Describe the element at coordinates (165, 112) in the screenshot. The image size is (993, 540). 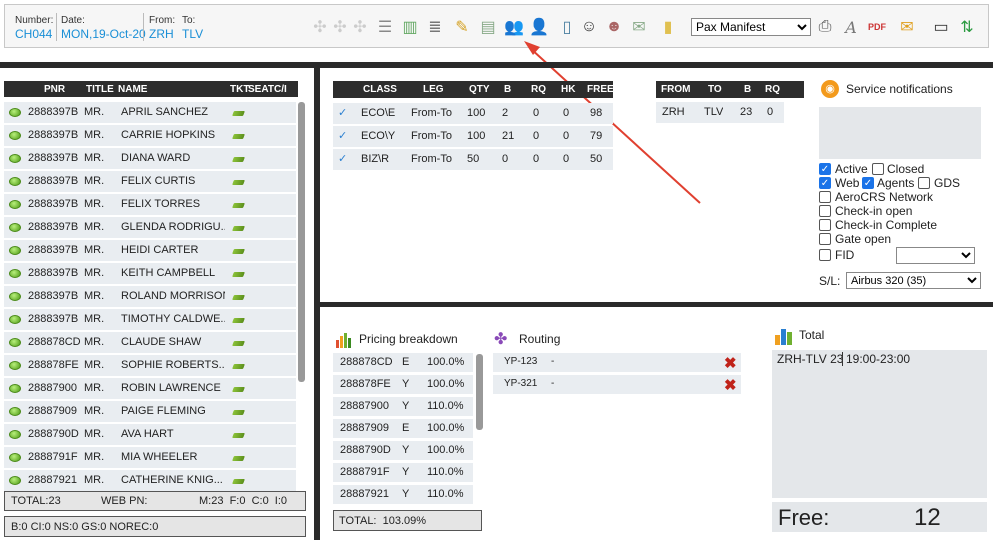
I see `pax-name: APRIL SANCHEZ` at that location.